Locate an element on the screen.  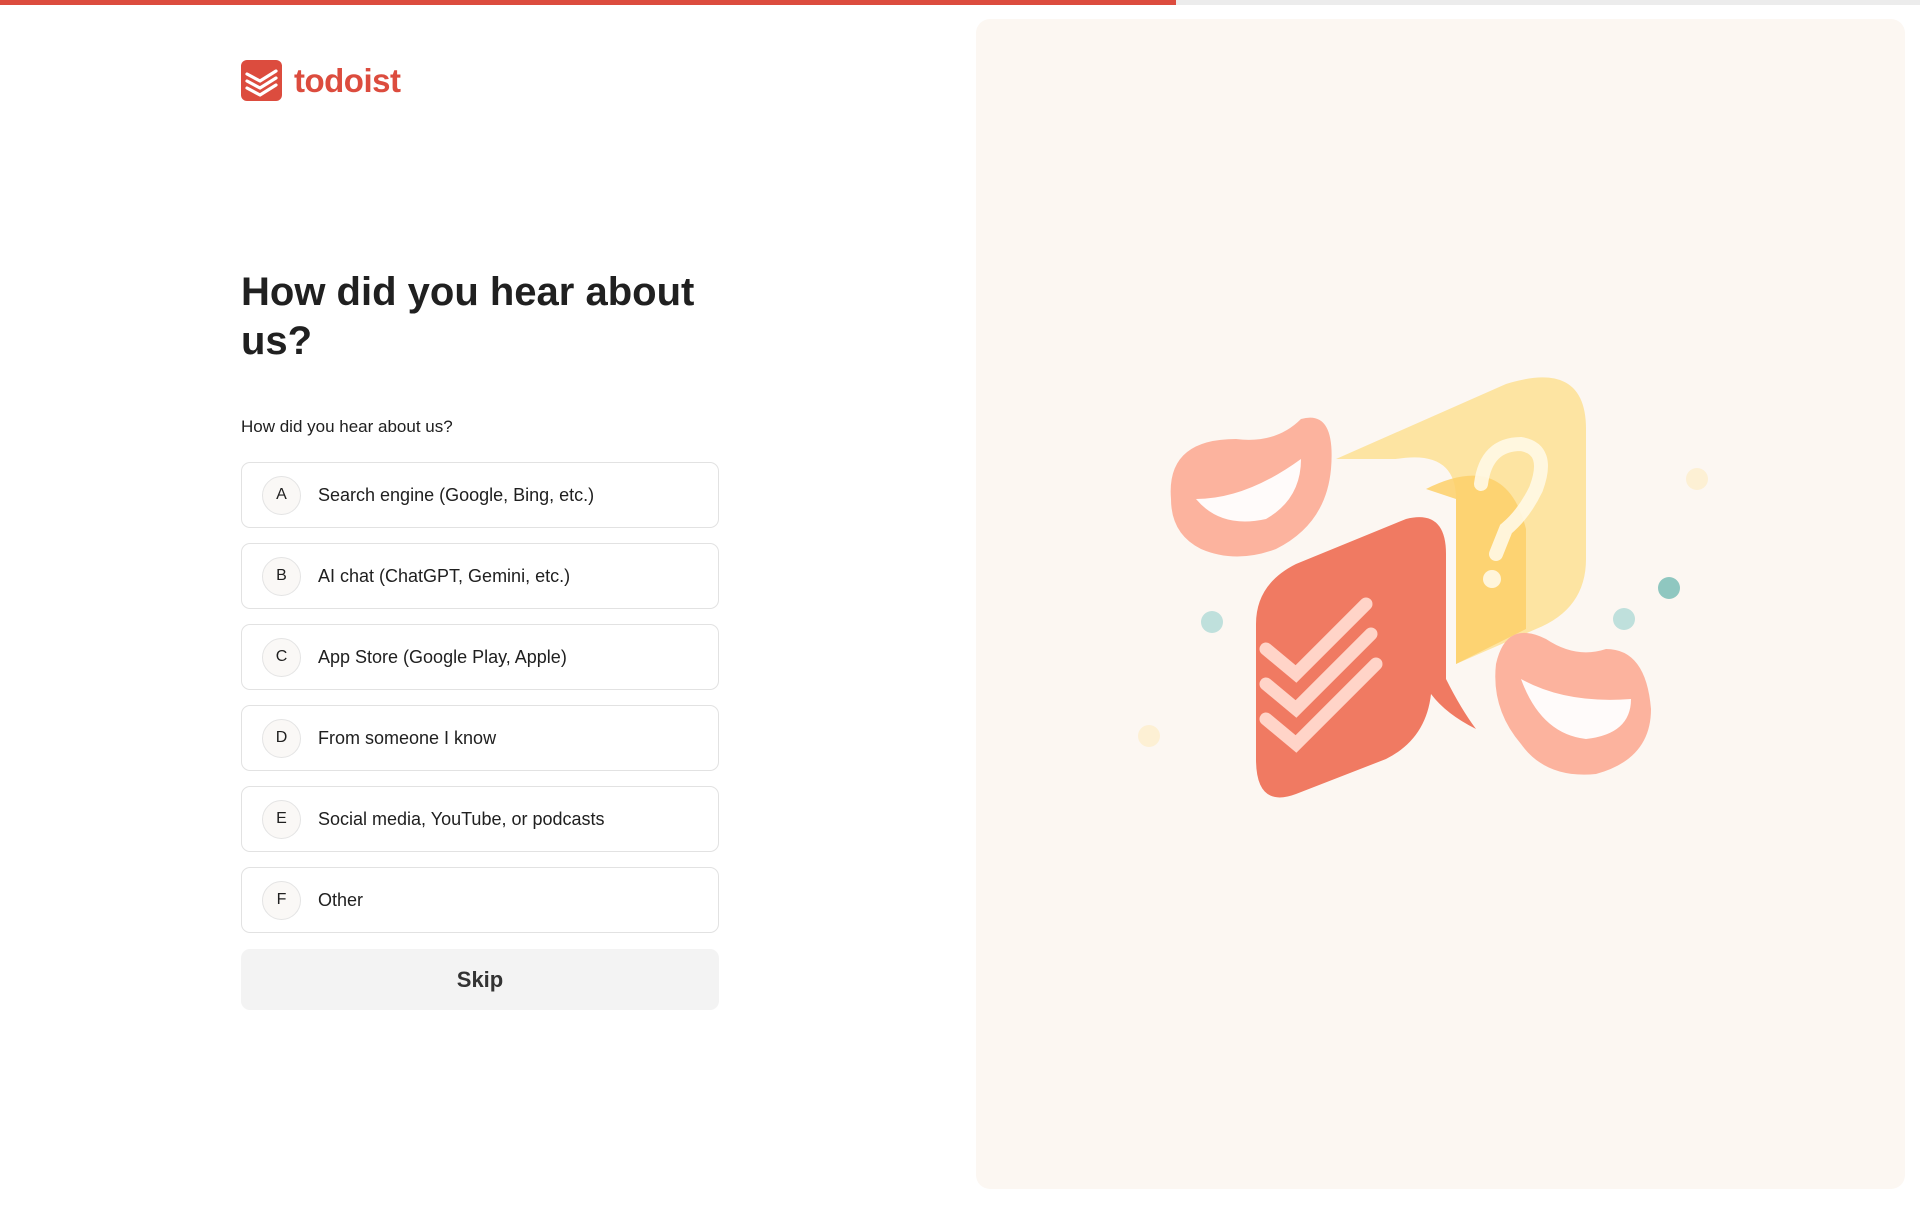
onboarding-progress-fill is located at coordinates (588, 2).